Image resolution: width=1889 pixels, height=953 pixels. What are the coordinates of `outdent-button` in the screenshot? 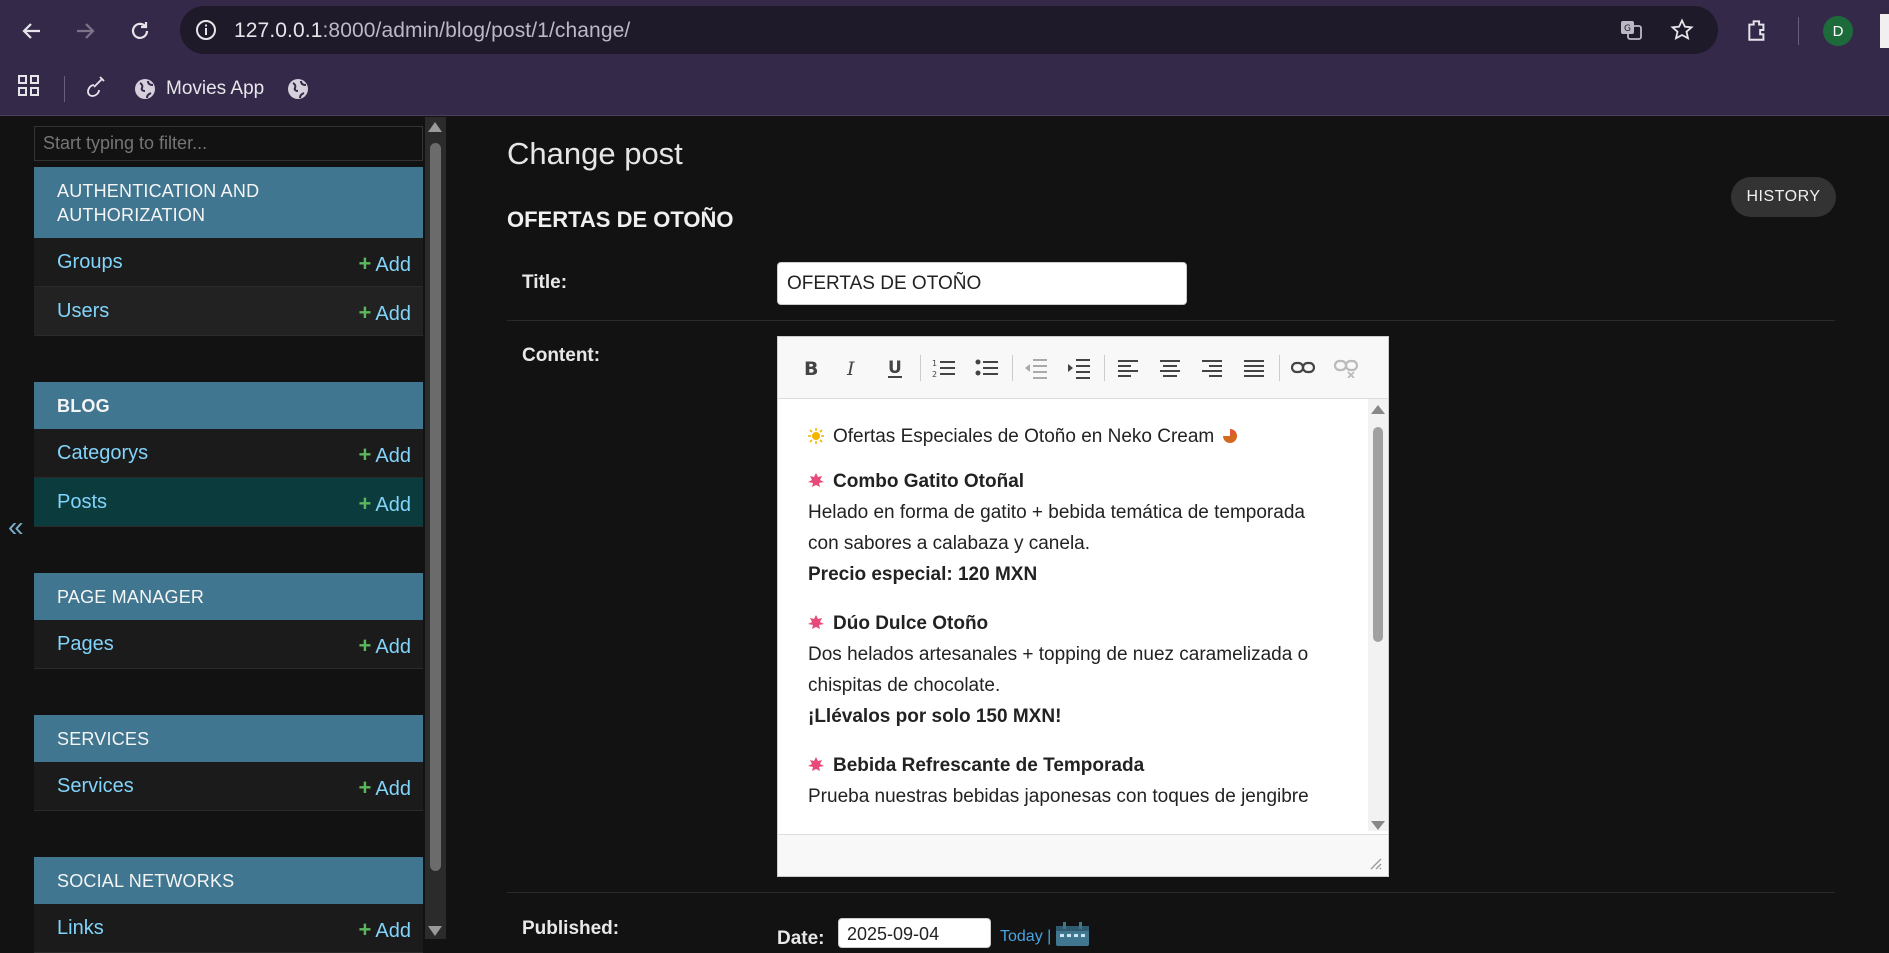 It's located at (1036, 368).